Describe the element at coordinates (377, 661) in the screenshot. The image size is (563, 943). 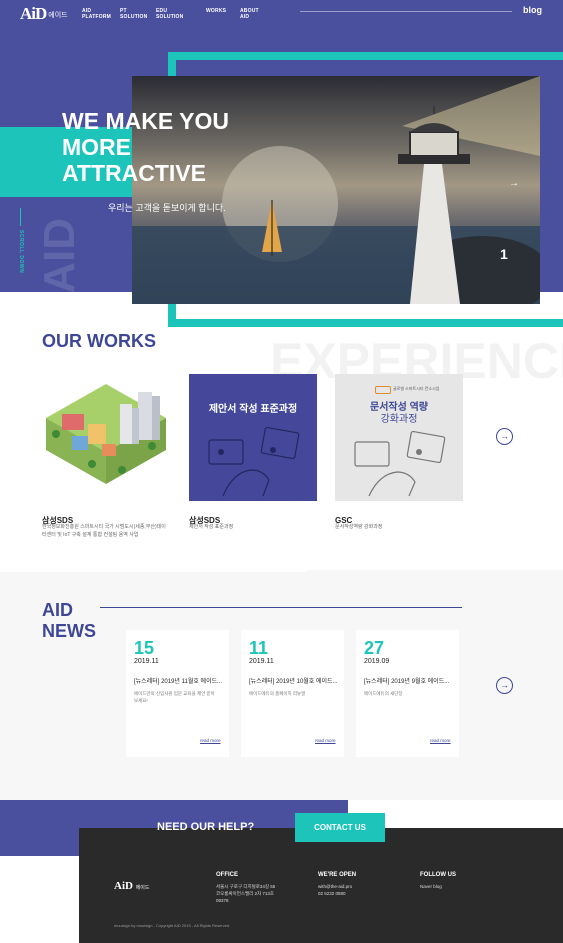
I see `news-month: 2019.09` at that location.